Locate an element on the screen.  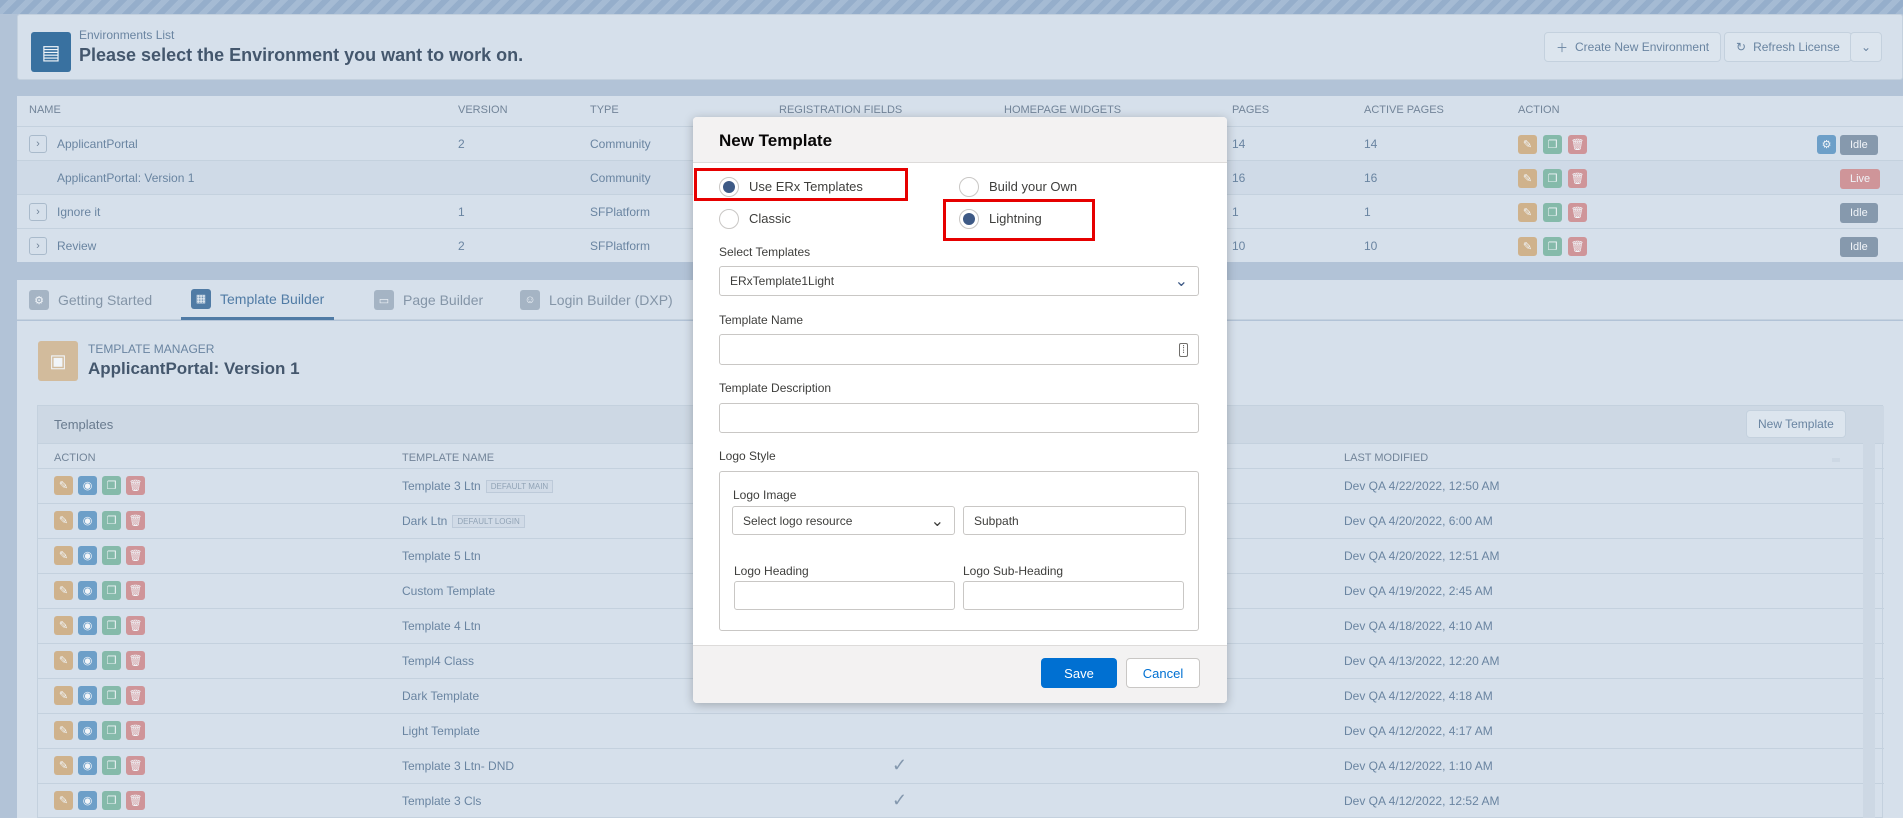
template-name-input: ⁞ is located at coordinates (959, 349).